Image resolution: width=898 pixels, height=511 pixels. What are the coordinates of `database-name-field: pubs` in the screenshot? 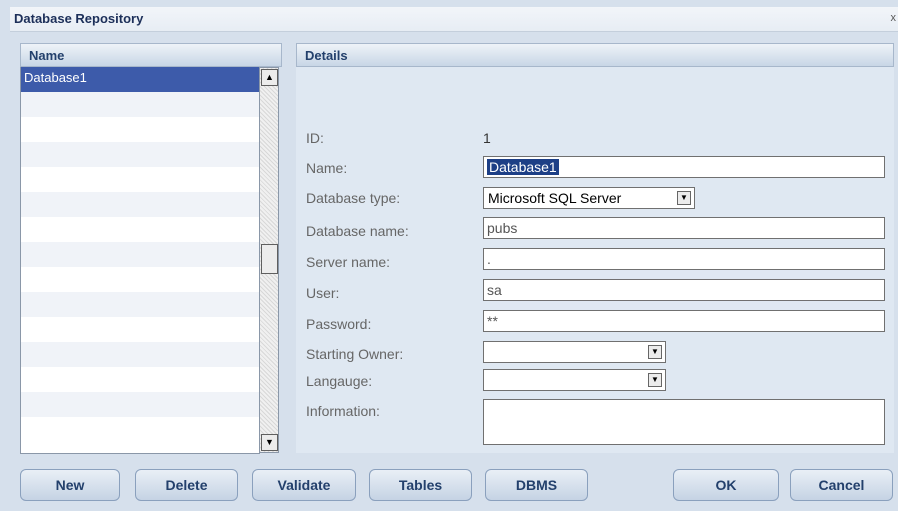 It's located at (684, 228).